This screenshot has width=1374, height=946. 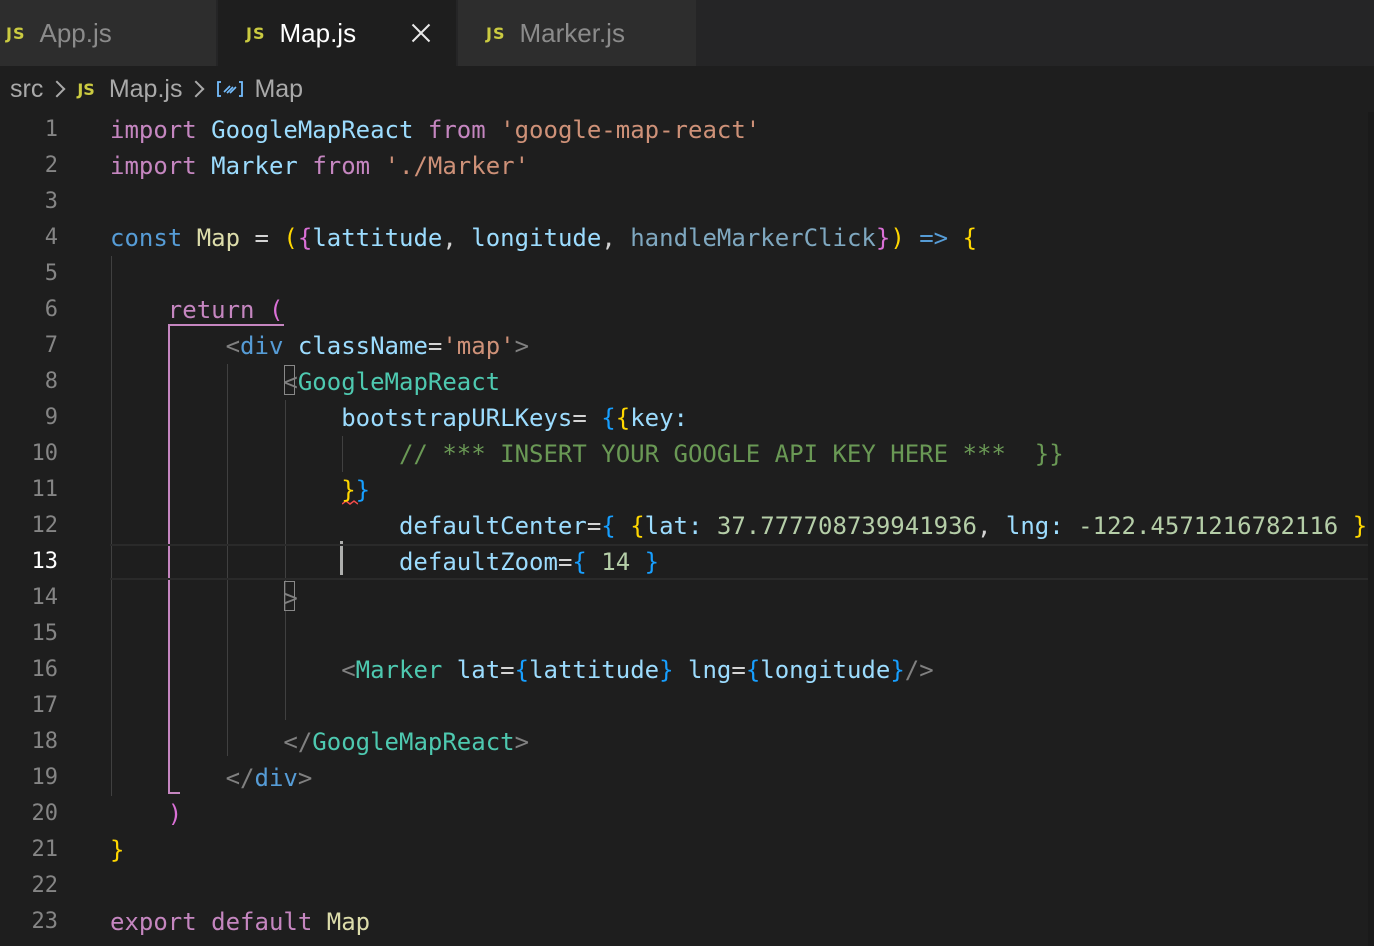 What do you see at coordinates (51, 345) in the screenshot?
I see `line-number: 7` at bounding box center [51, 345].